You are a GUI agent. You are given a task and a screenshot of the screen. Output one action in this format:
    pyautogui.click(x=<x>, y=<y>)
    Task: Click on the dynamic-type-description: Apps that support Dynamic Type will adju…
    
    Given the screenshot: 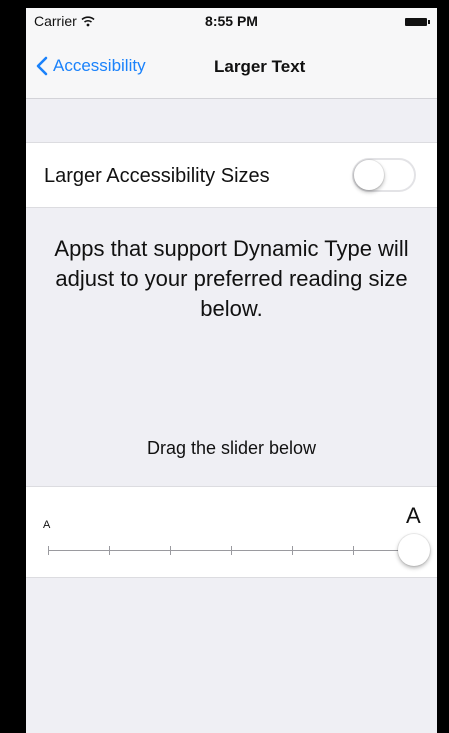 What is the action you would take?
    pyautogui.click(x=231, y=278)
    